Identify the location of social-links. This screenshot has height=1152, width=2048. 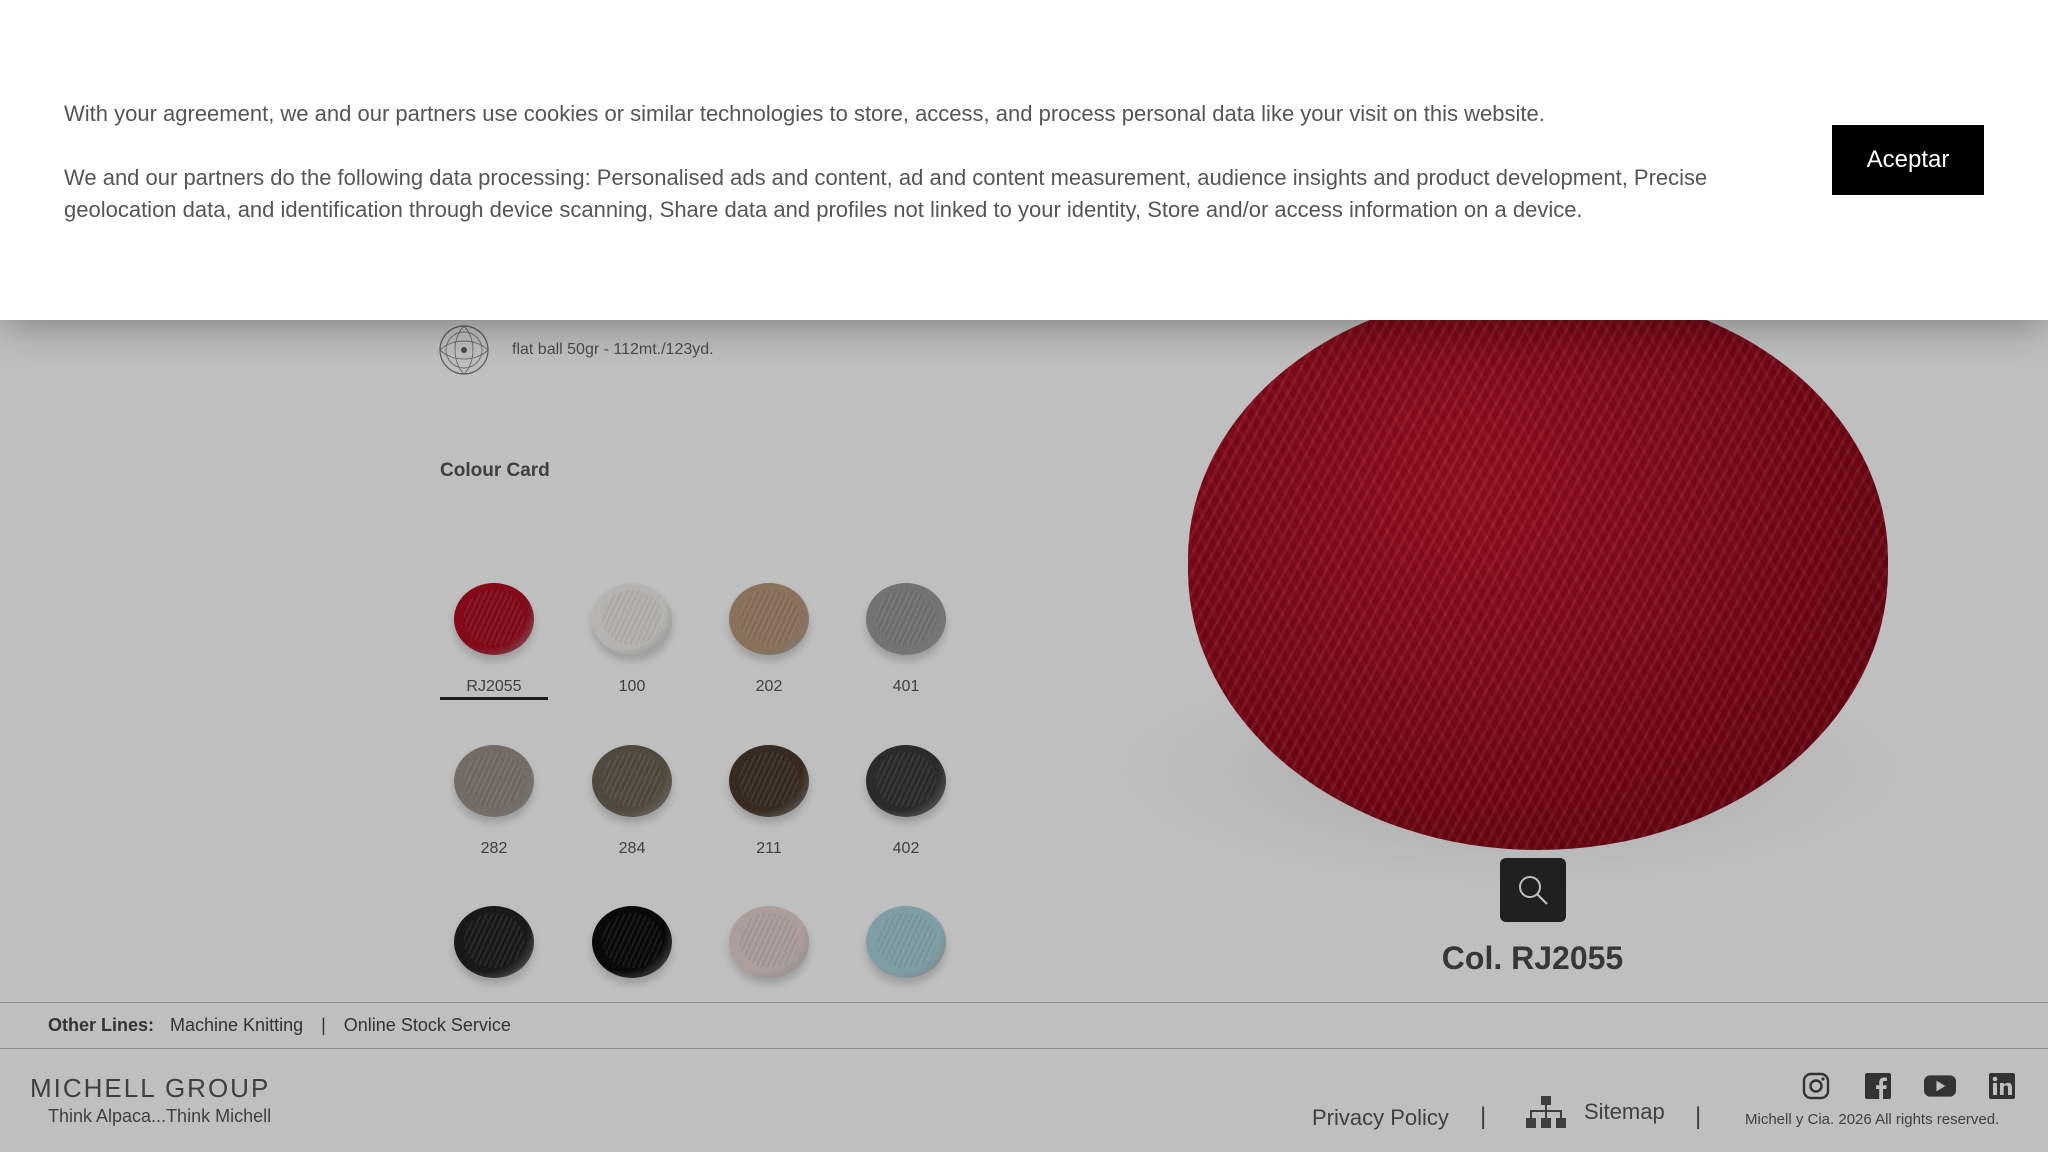
(1909, 1086).